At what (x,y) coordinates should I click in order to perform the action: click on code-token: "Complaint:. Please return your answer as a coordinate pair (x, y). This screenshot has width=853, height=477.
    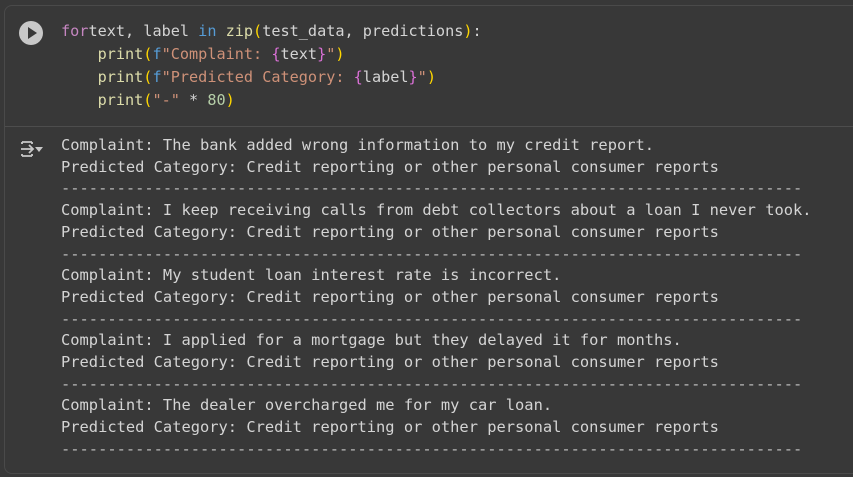
    Looking at the image, I should click on (216, 54).